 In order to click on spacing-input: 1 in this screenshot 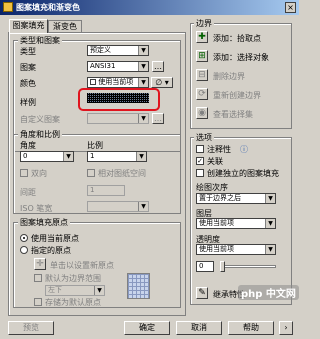, I will do `click(106, 190)`.